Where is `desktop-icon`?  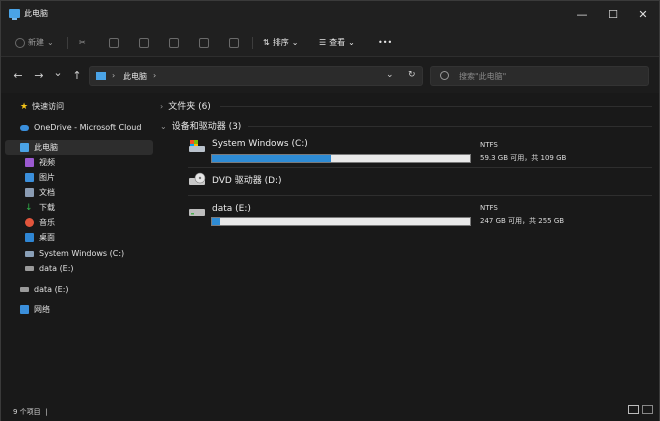
desktop-icon is located at coordinates (29, 237).